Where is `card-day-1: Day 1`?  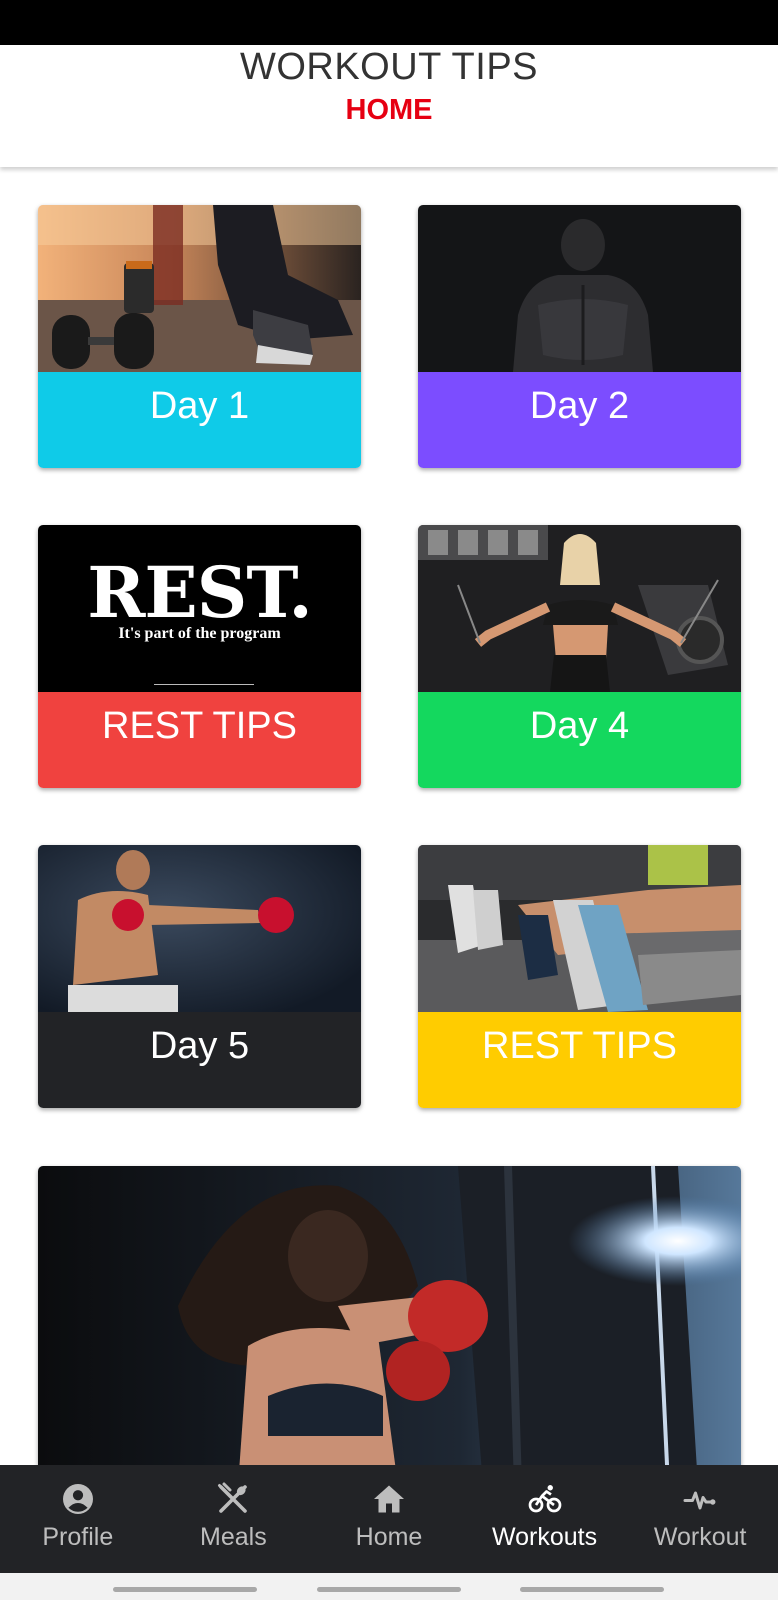
card-day-1: Day 1 is located at coordinates (199, 336).